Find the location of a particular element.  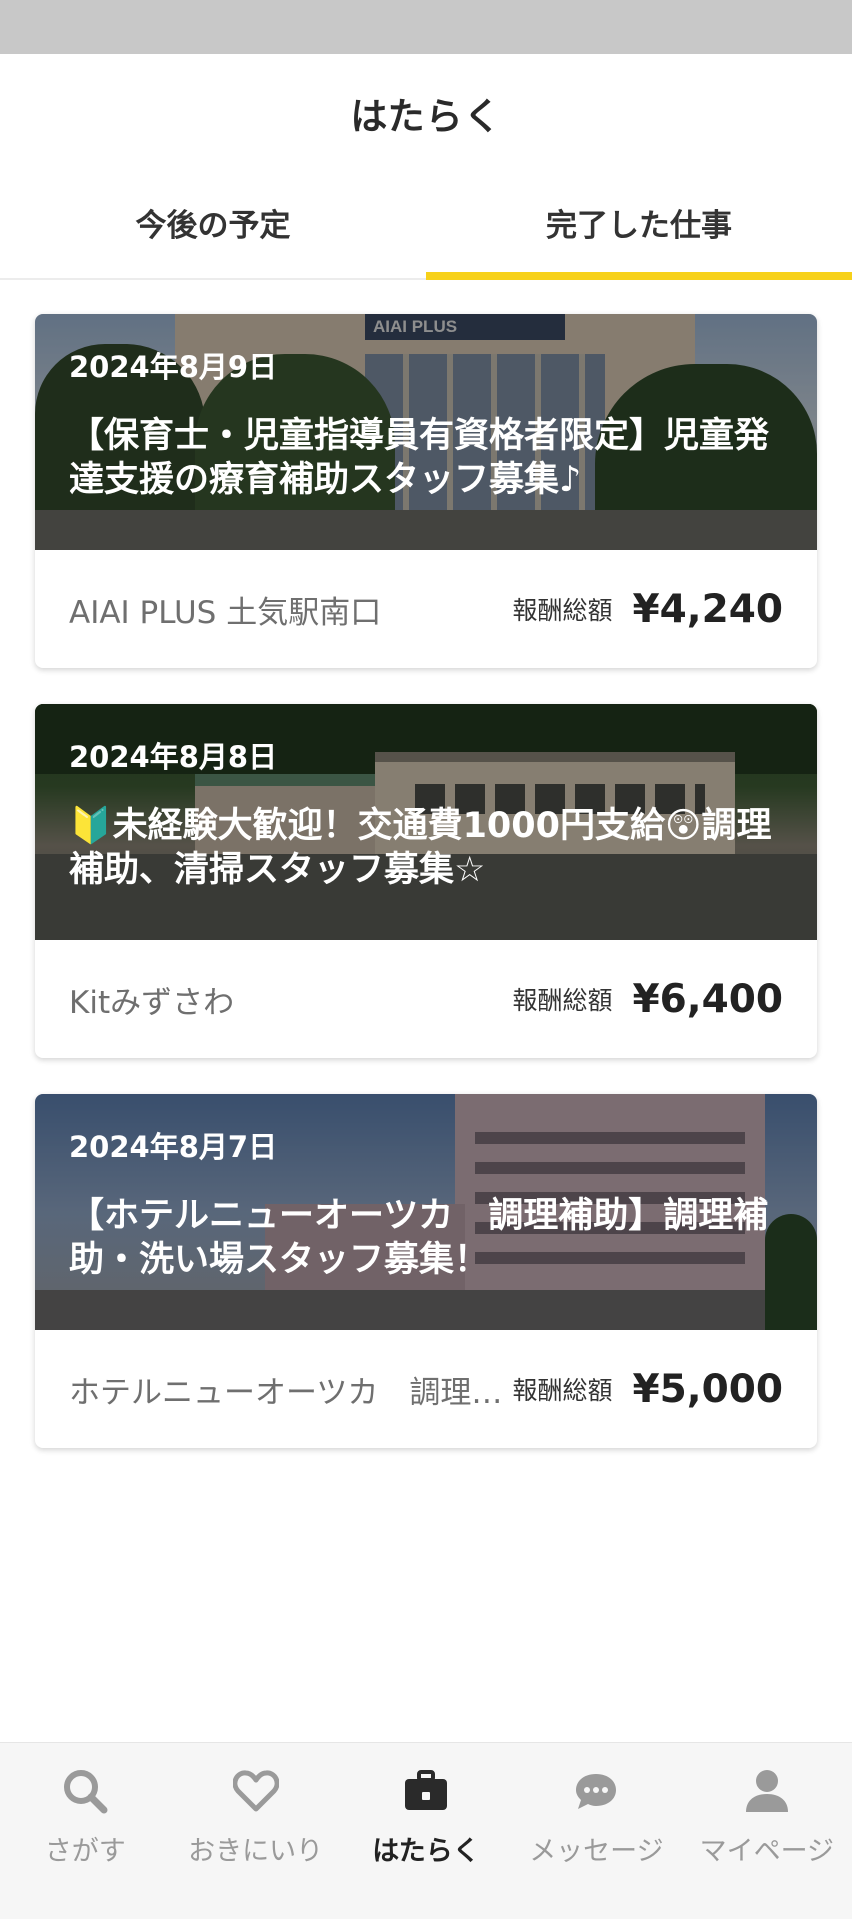

nav-messages: メッセージ is located at coordinates (596, 1831).